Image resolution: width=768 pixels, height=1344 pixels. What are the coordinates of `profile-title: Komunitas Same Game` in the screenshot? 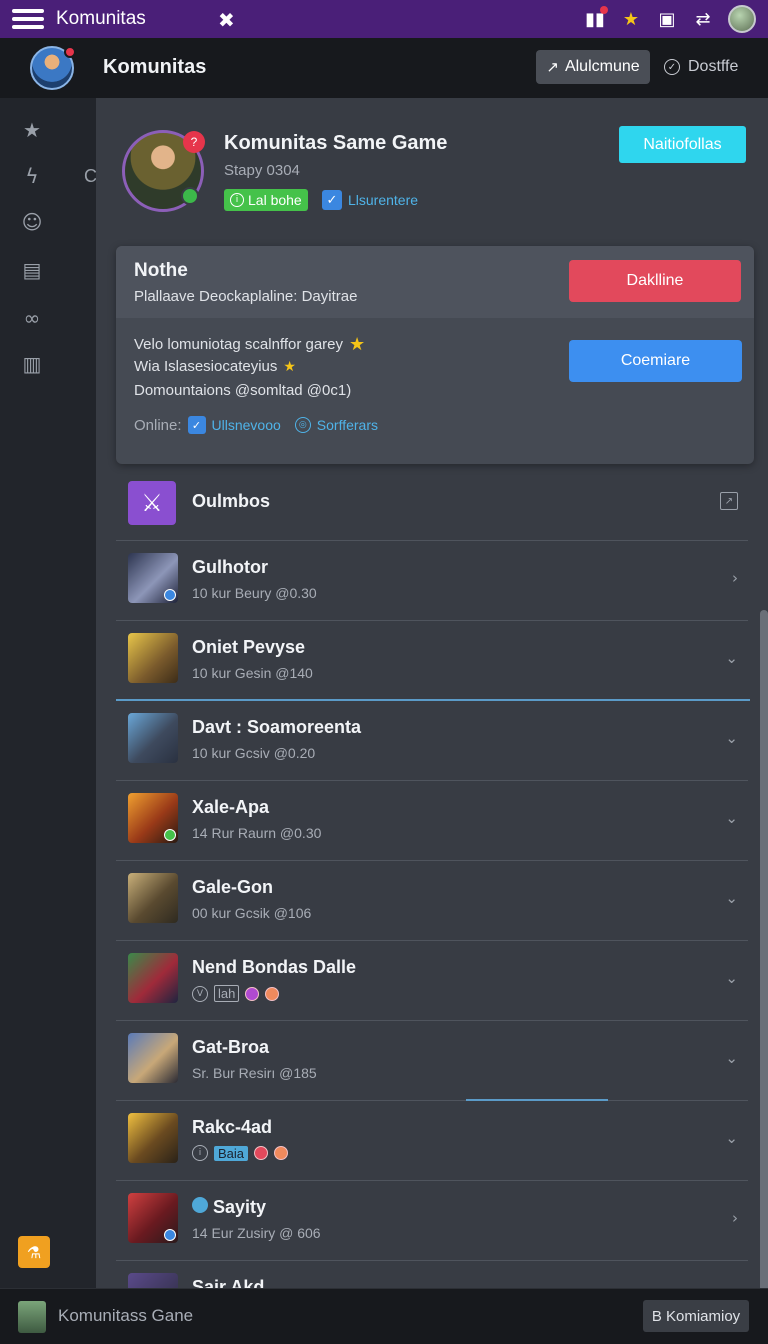 It's located at (336, 143).